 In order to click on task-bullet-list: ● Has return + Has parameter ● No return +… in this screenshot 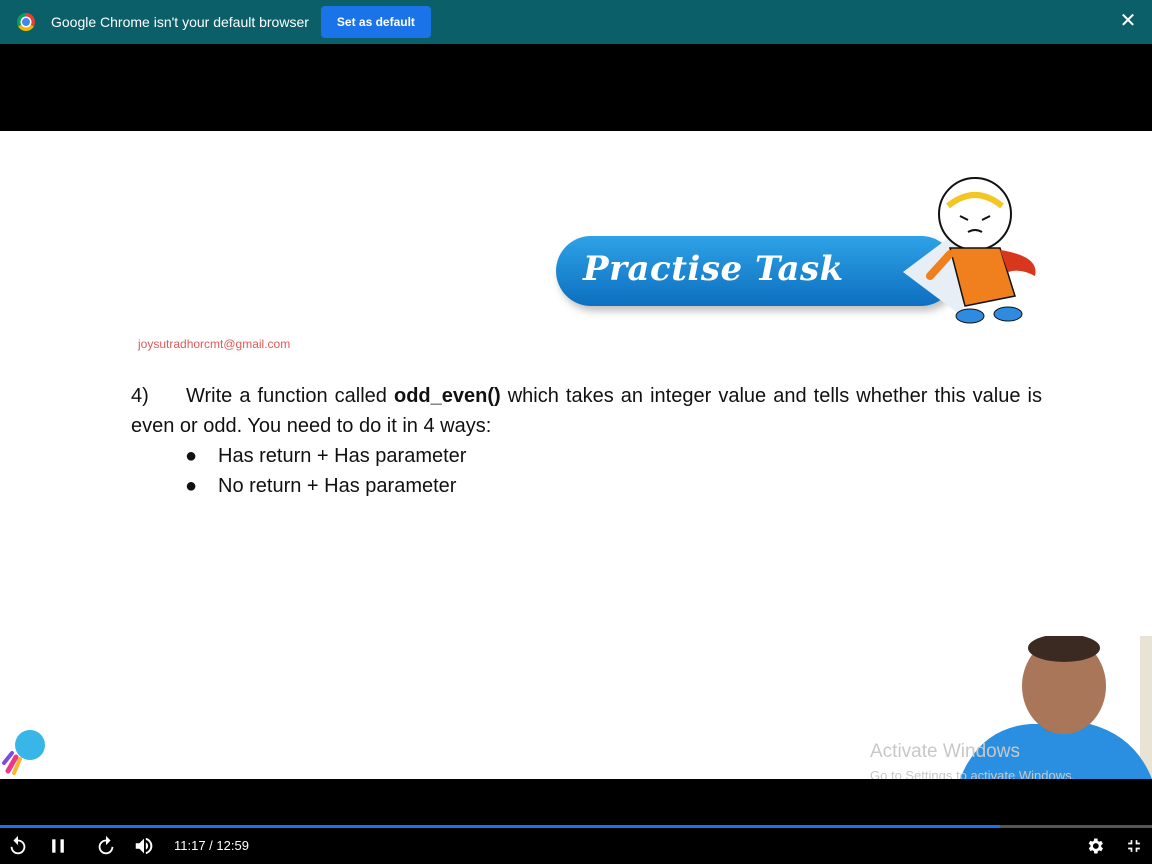, I will do `click(325, 471)`.